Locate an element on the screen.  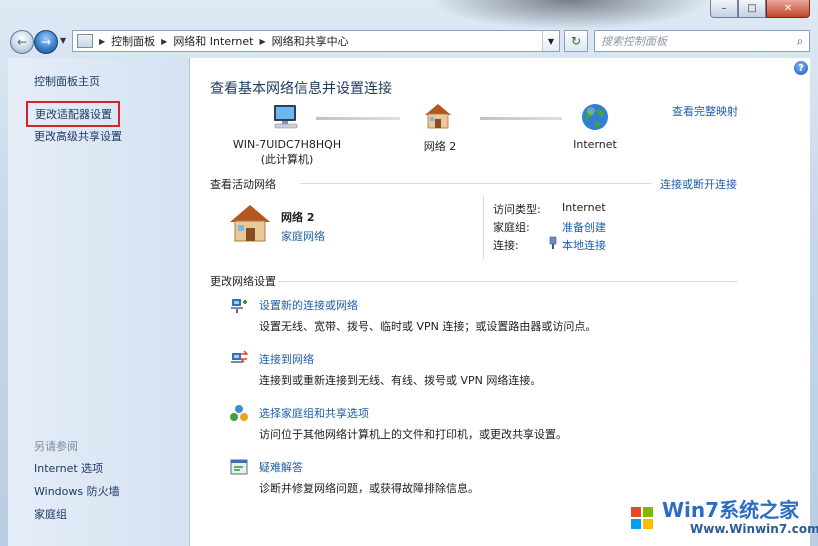
homegroup-sharing-icon is located at coordinates (239, 413).